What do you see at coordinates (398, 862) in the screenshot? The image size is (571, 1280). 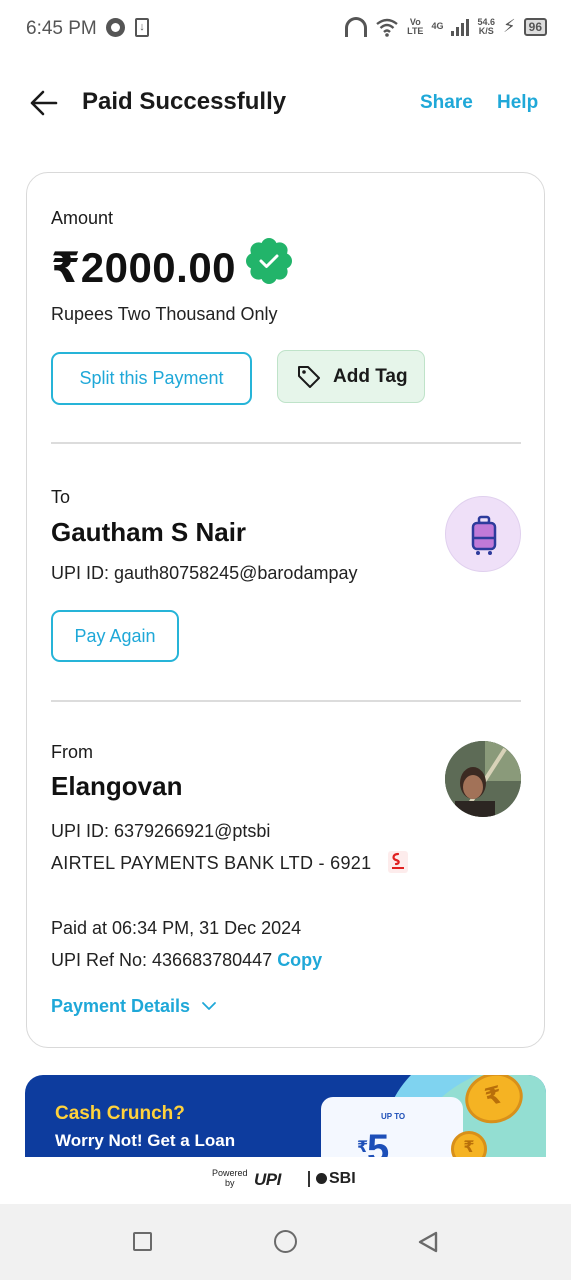 I see `airtel-bank-logo-icon` at bounding box center [398, 862].